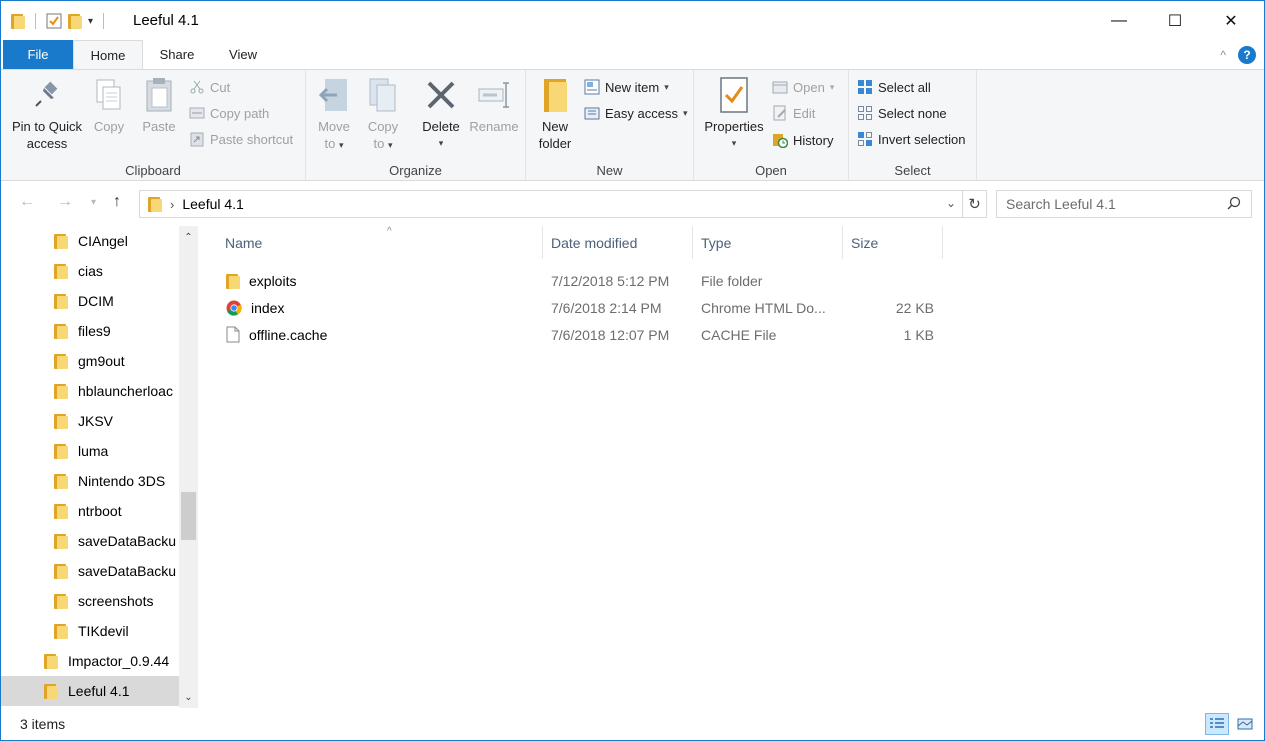  What do you see at coordinates (90, 241) in the screenshot?
I see `nav-tree-item: CIAngel` at bounding box center [90, 241].